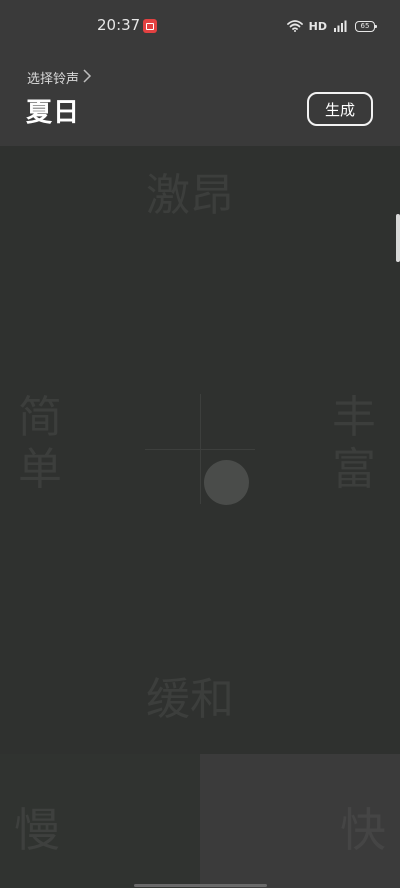 The image size is (400, 888). Describe the element at coordinates (294, 26) in the screenshot. I see `wifi-icon` at that location.